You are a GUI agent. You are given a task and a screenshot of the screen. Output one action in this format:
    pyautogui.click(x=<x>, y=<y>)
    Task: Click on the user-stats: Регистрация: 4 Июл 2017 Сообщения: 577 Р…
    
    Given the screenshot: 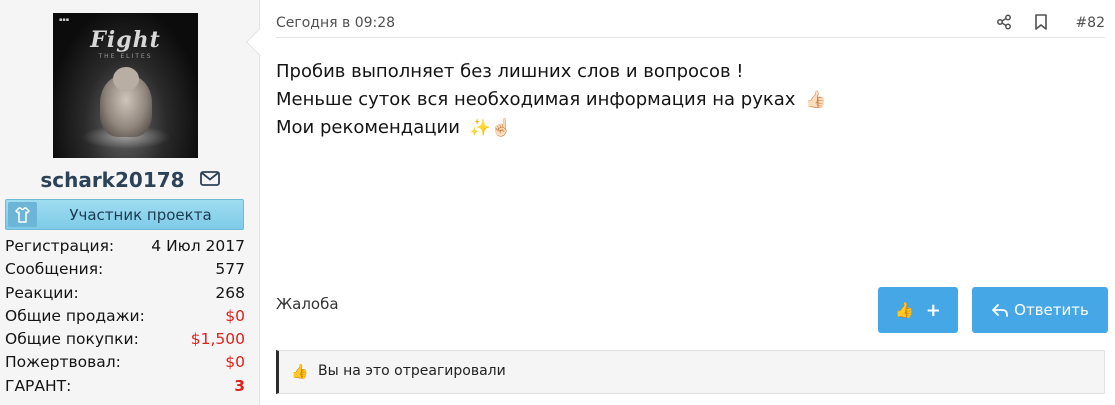 What is the action you would take?
    pyautogui.click(x=125, y=316)
    